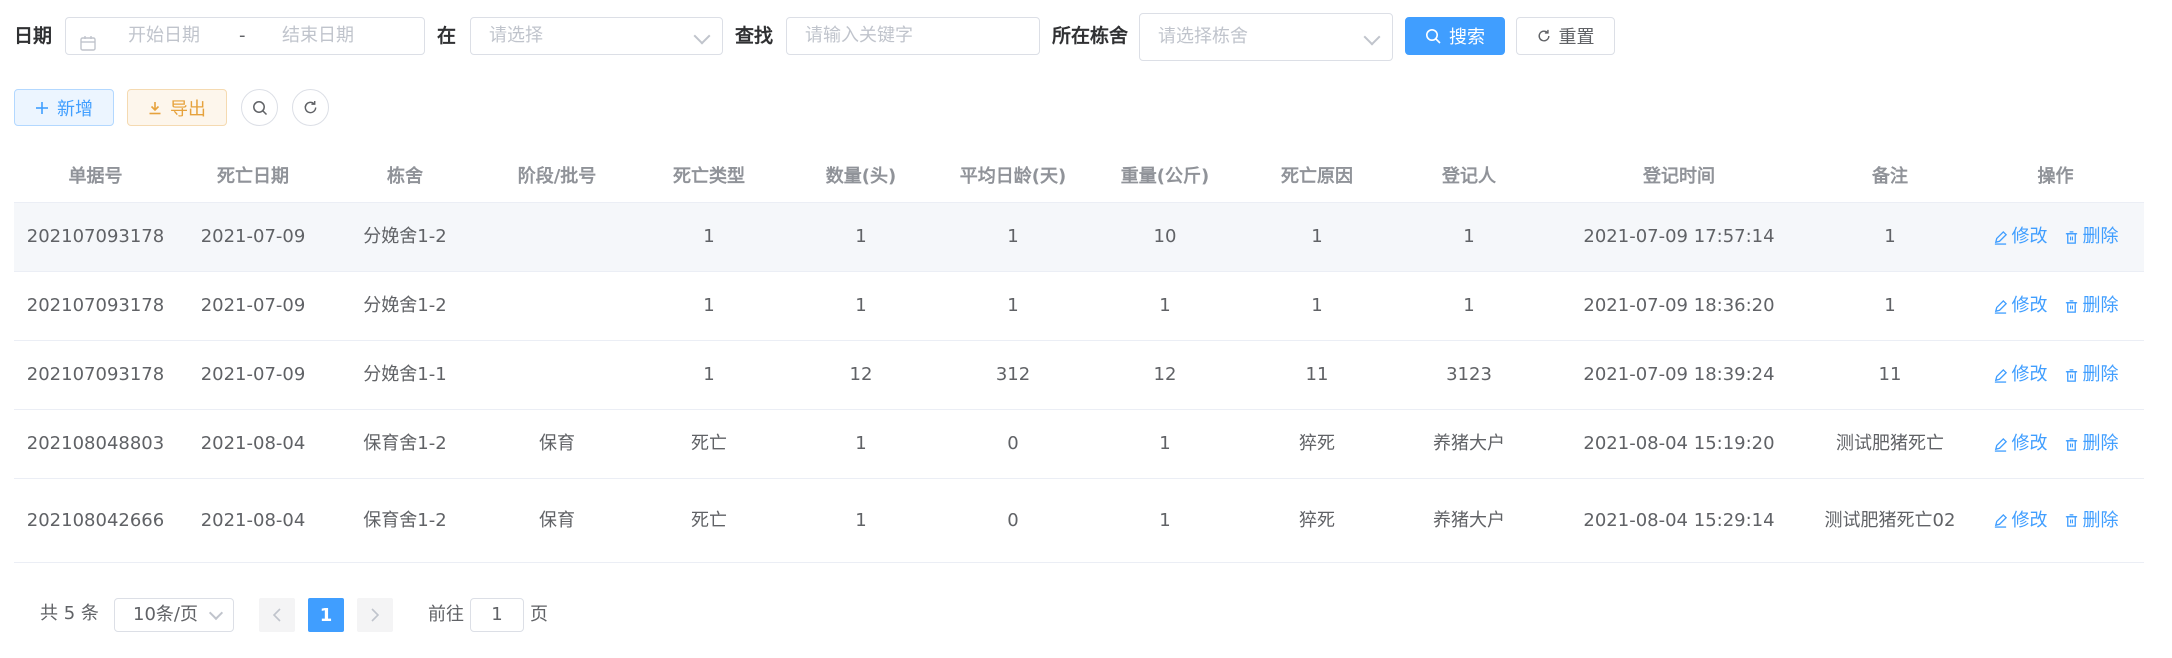 The height and width of the screenshot is (658, 2172). Describe the element at coordinates (1317, 374) in the screenshot. I see `cell-death-reason: 11` at that location.